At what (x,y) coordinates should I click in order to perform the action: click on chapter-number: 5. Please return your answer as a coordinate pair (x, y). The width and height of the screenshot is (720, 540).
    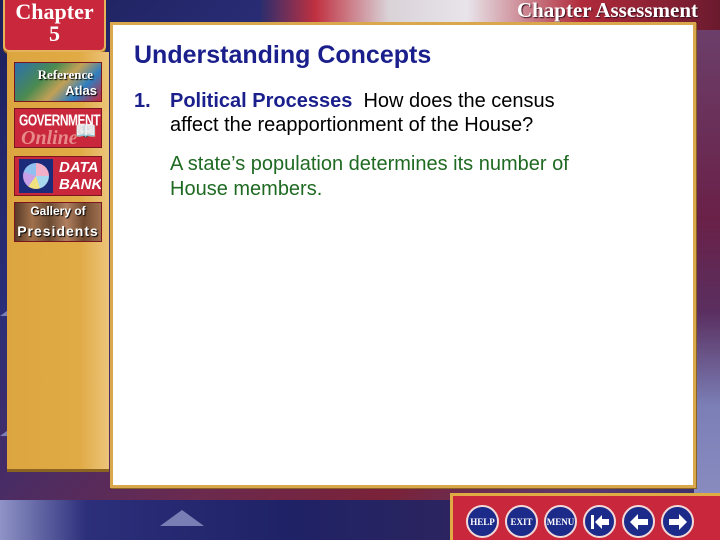
    Looking at the image, I should click on (54, 33).